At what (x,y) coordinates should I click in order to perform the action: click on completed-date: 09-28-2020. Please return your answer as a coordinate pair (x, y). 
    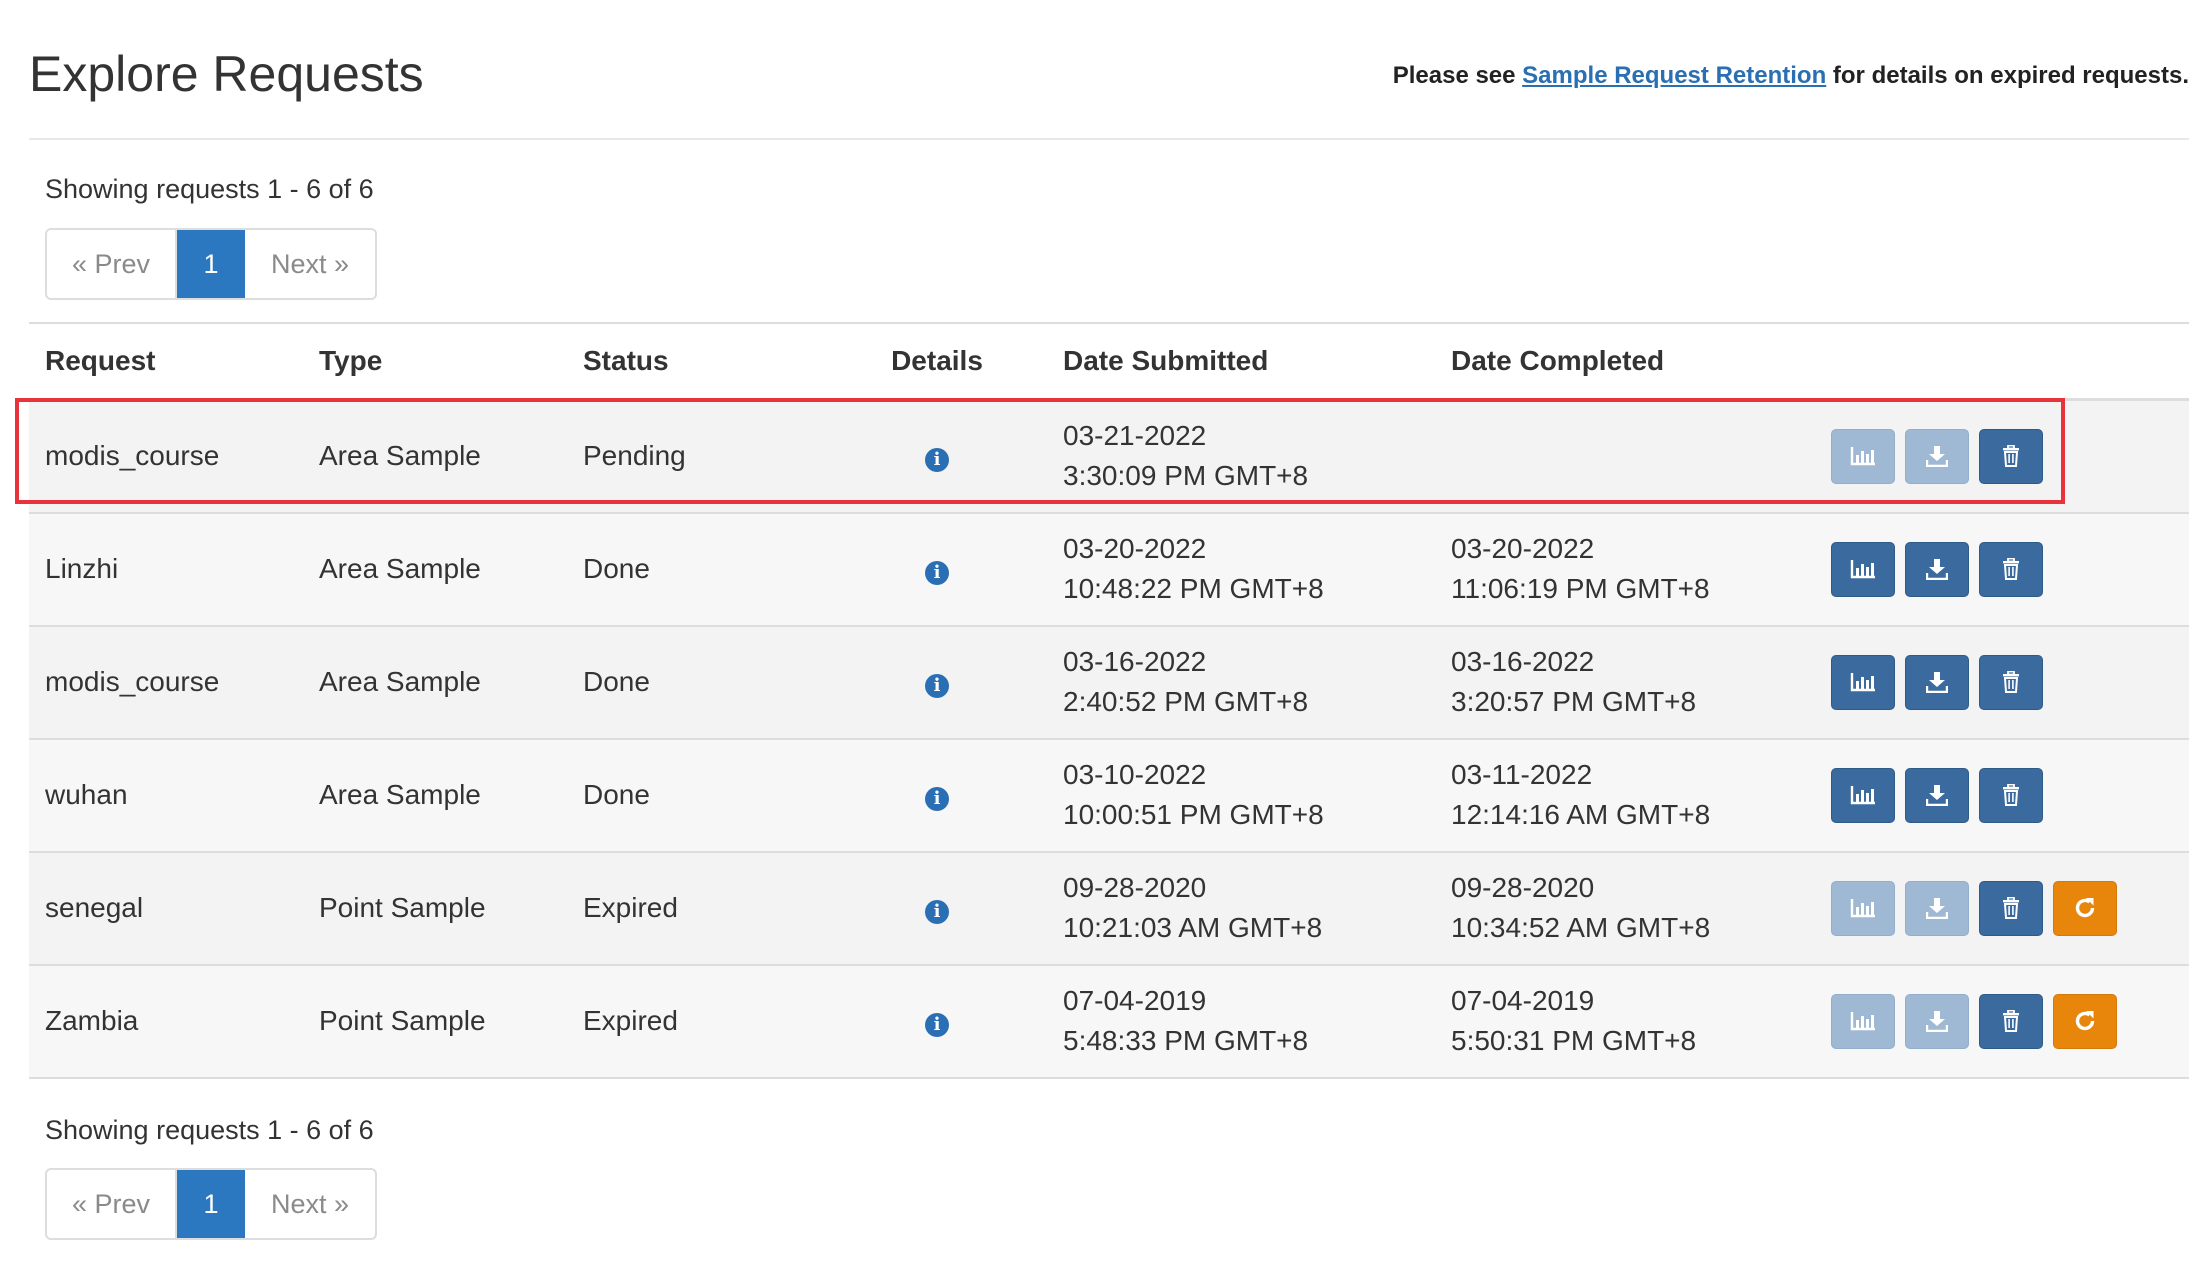
    Looking at the image, I should click on (1523, 887).